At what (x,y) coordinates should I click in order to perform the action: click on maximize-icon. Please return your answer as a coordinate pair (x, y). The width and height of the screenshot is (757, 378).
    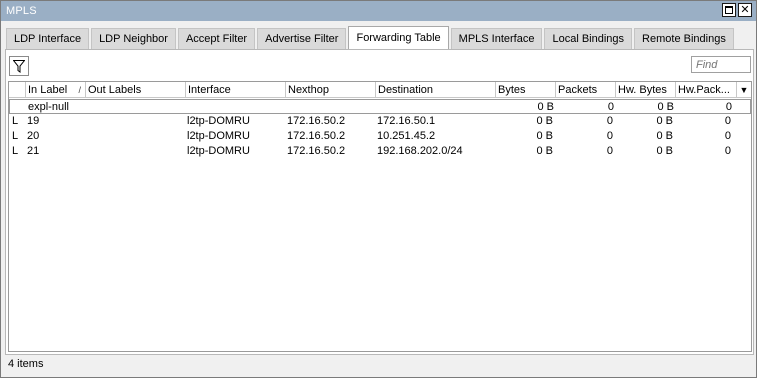
    Looking at the image, I should click on (729, 10).